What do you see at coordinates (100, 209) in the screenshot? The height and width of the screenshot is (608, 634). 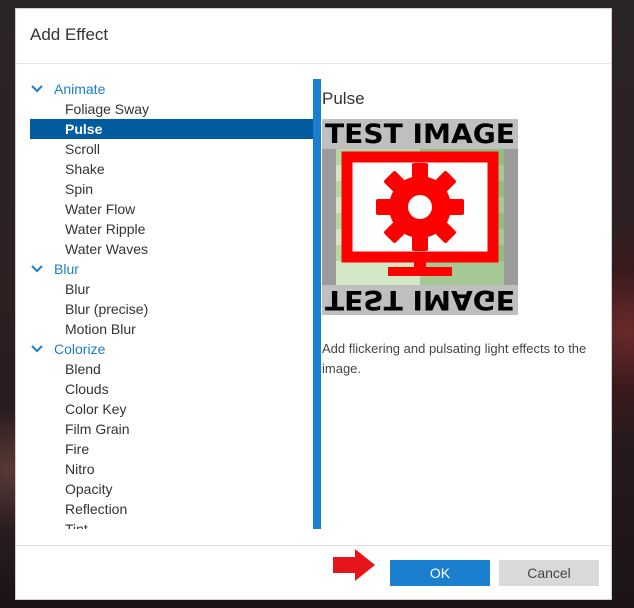 I see `tree-item-label: Water Flow` at bounding box center [100, 209].